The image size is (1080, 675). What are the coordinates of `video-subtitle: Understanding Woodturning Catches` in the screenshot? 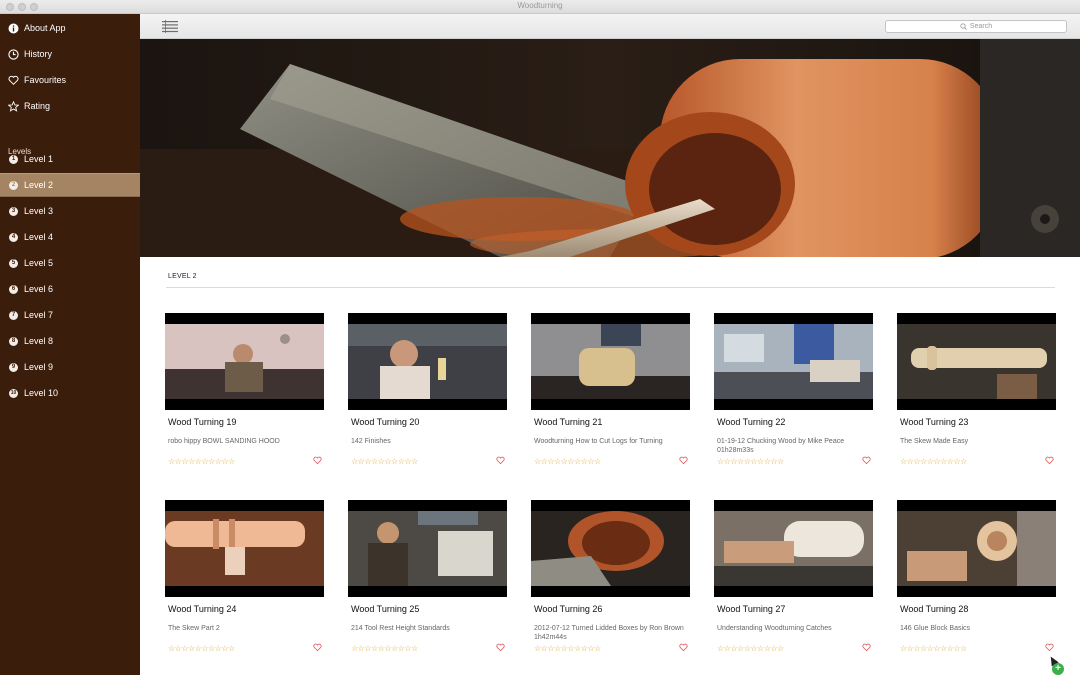 It's located at (774, 628).